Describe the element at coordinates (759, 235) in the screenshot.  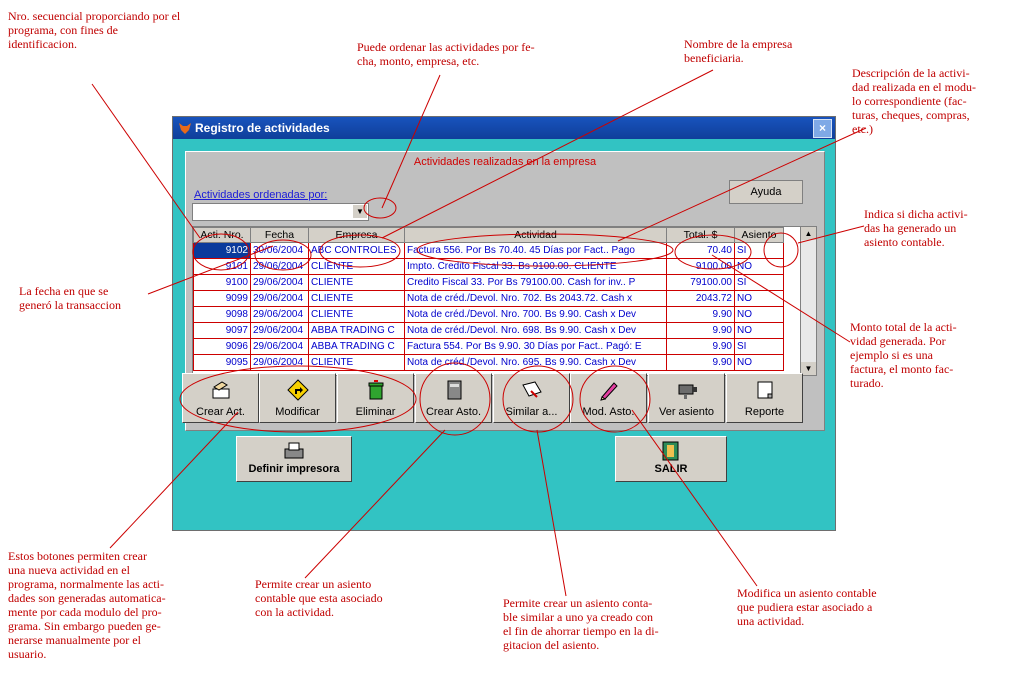
I see `col-asiento: Asiento` at that location.